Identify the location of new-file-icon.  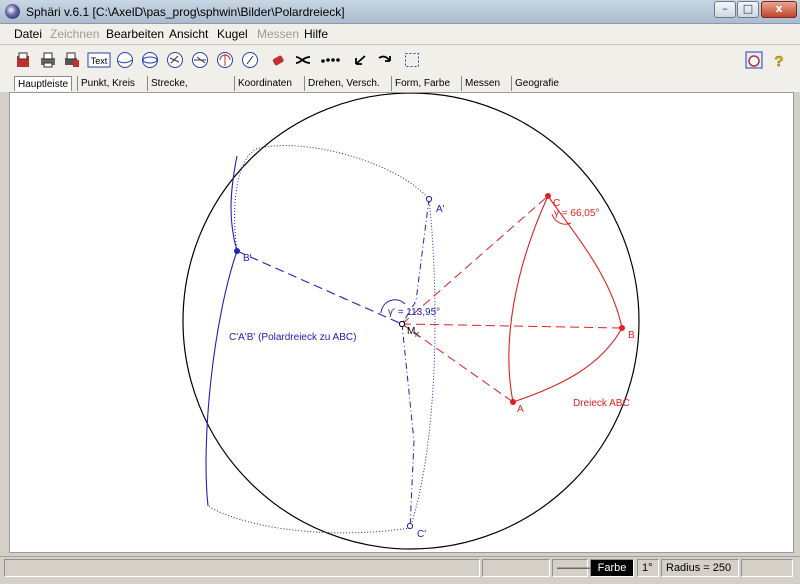
(23, 59).